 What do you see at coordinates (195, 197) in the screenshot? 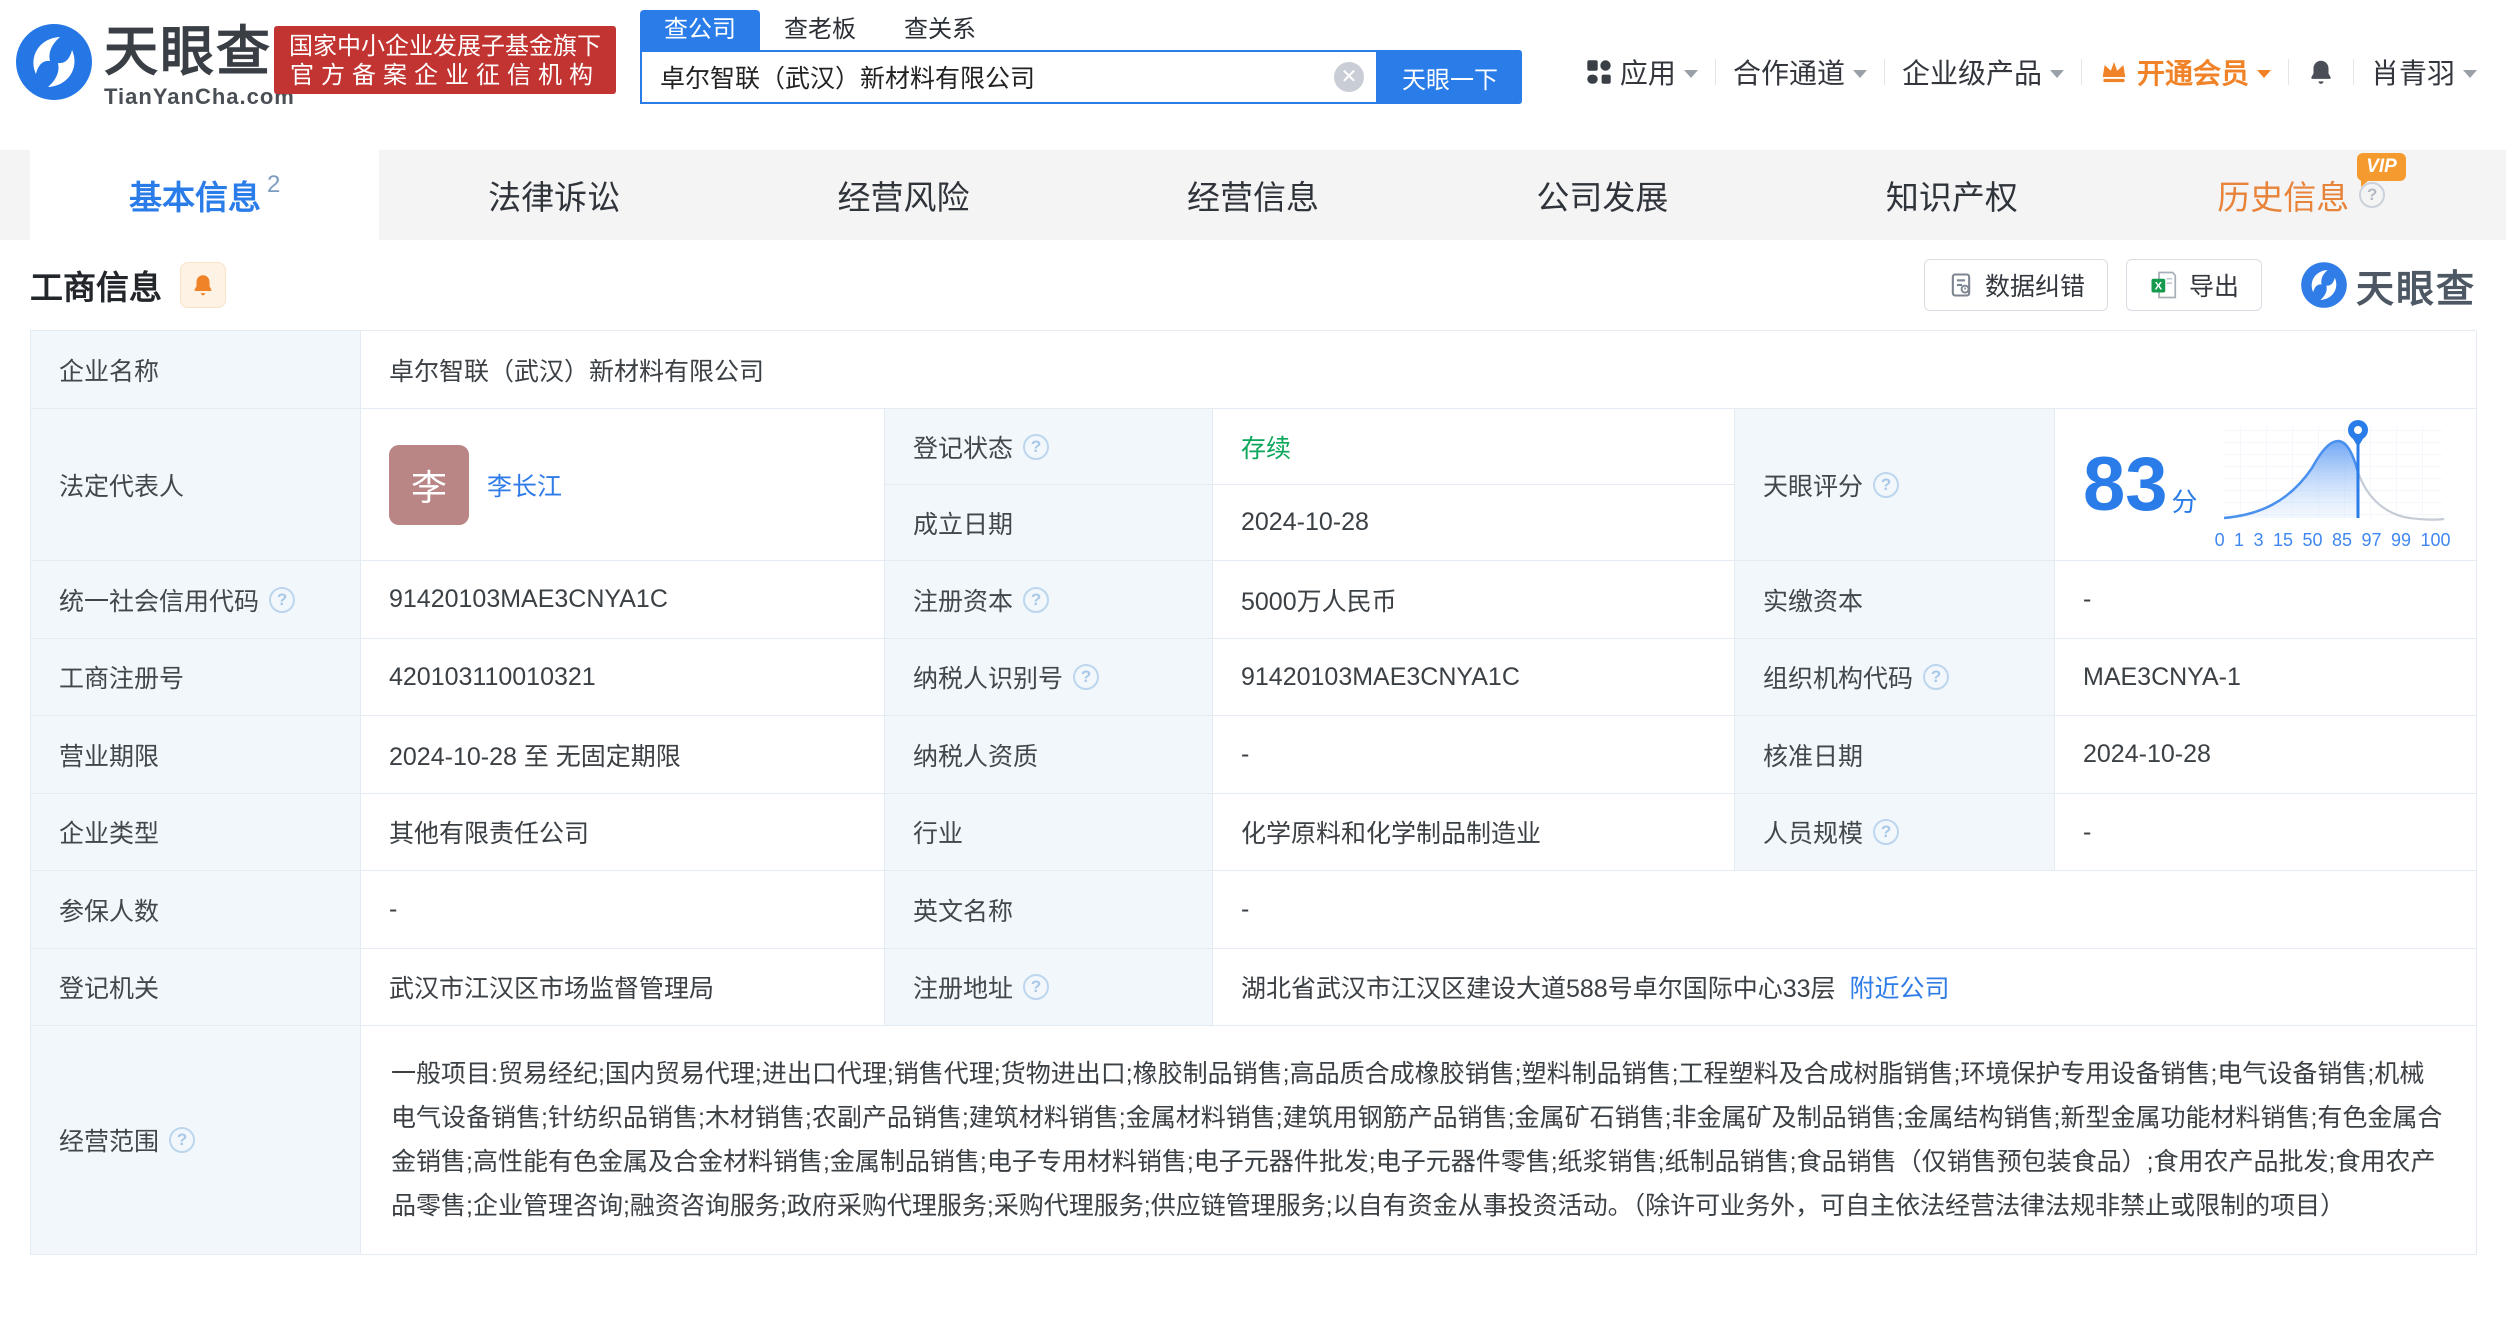
I see `tab-basic-info-label: 基本信息` at bounding box center [195, 197].